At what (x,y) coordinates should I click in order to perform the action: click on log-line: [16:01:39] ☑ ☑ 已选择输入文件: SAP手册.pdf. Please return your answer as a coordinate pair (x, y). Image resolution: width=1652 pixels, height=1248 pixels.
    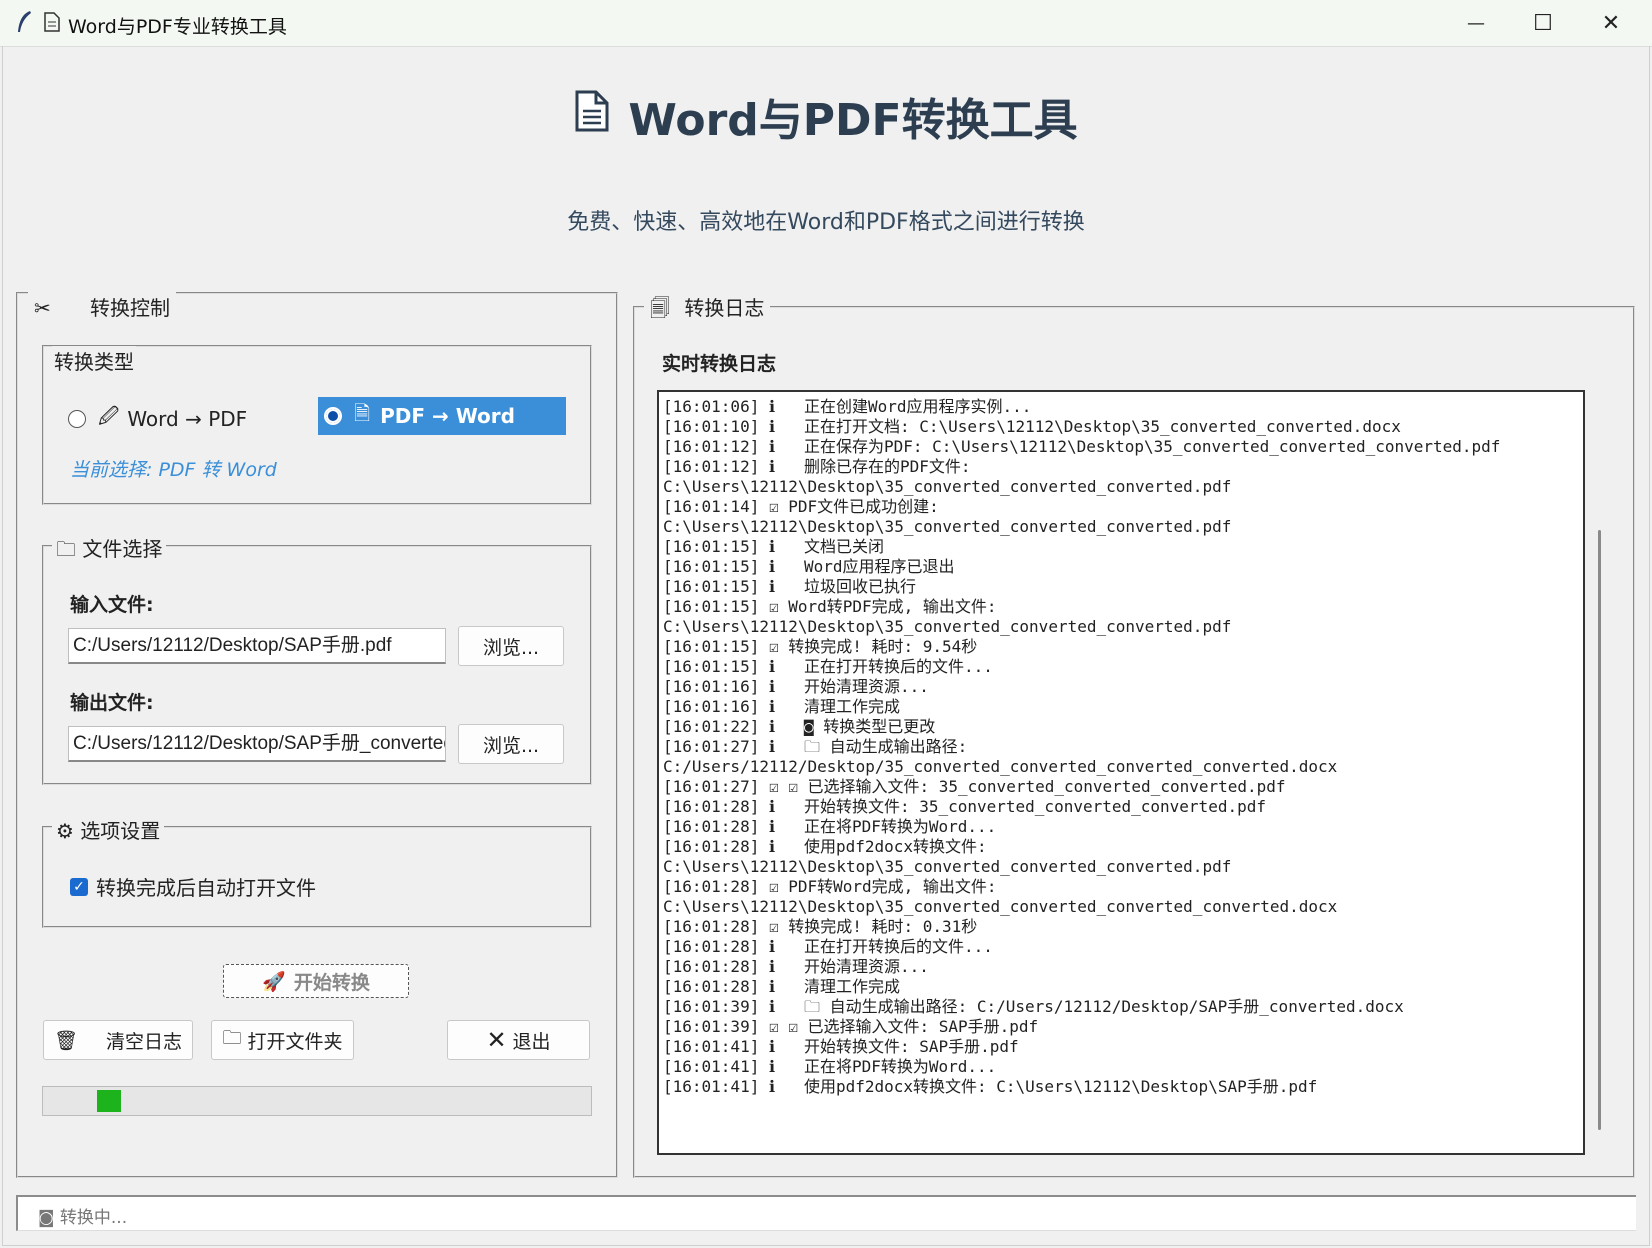
    Looking at the image, I should click on (851, 1026).